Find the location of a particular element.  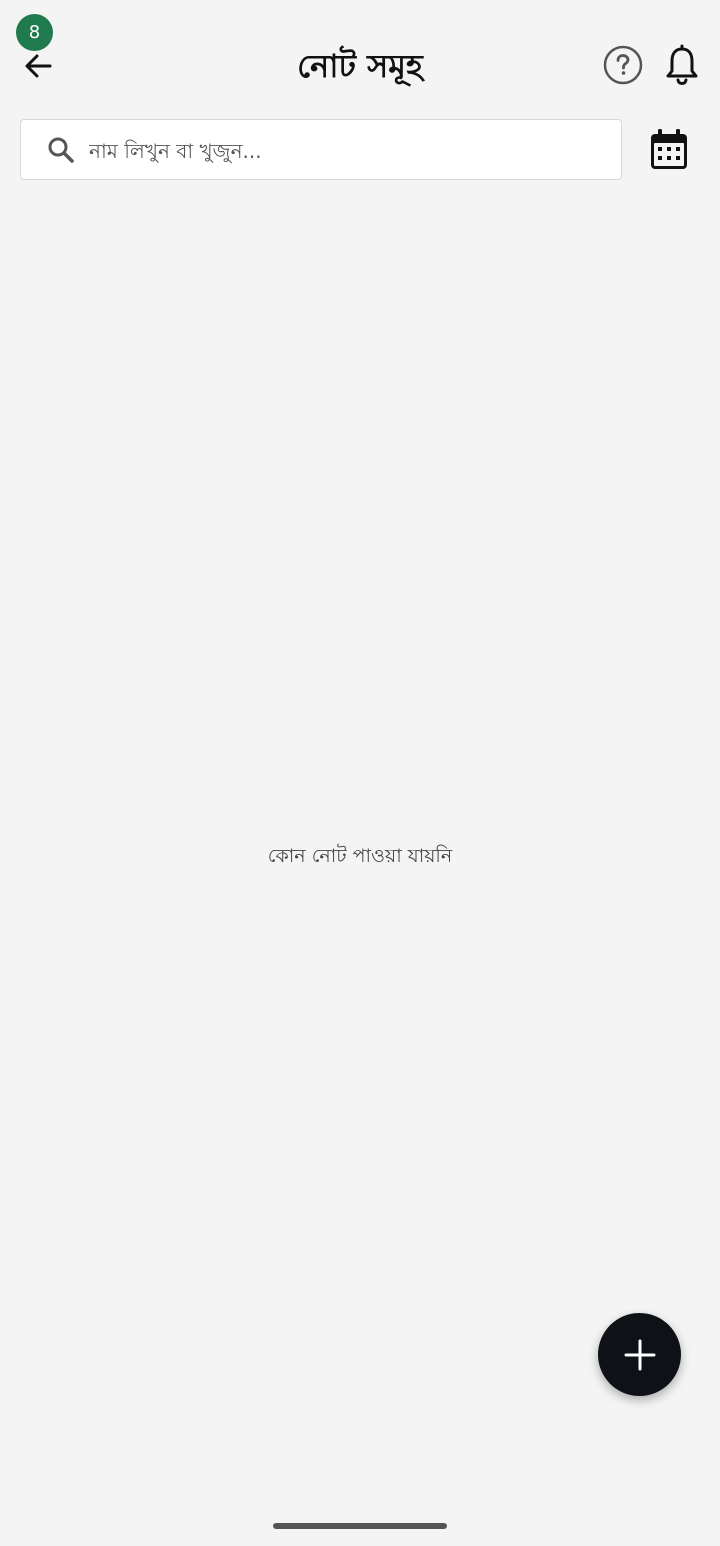

search-input is located at coordinates (344, 151).